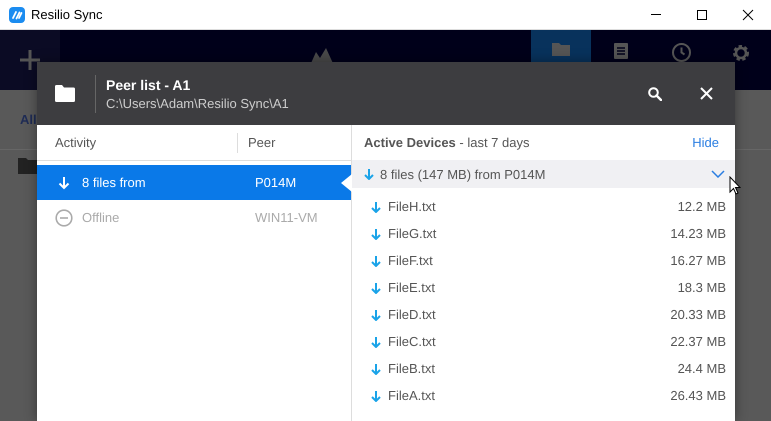 The width and height of the screenshot is (771, 421). What do you see at coordinates (412, 314) in the screenshot?
I see `file-name: FileD.txt` at bounding box center [412, 314].